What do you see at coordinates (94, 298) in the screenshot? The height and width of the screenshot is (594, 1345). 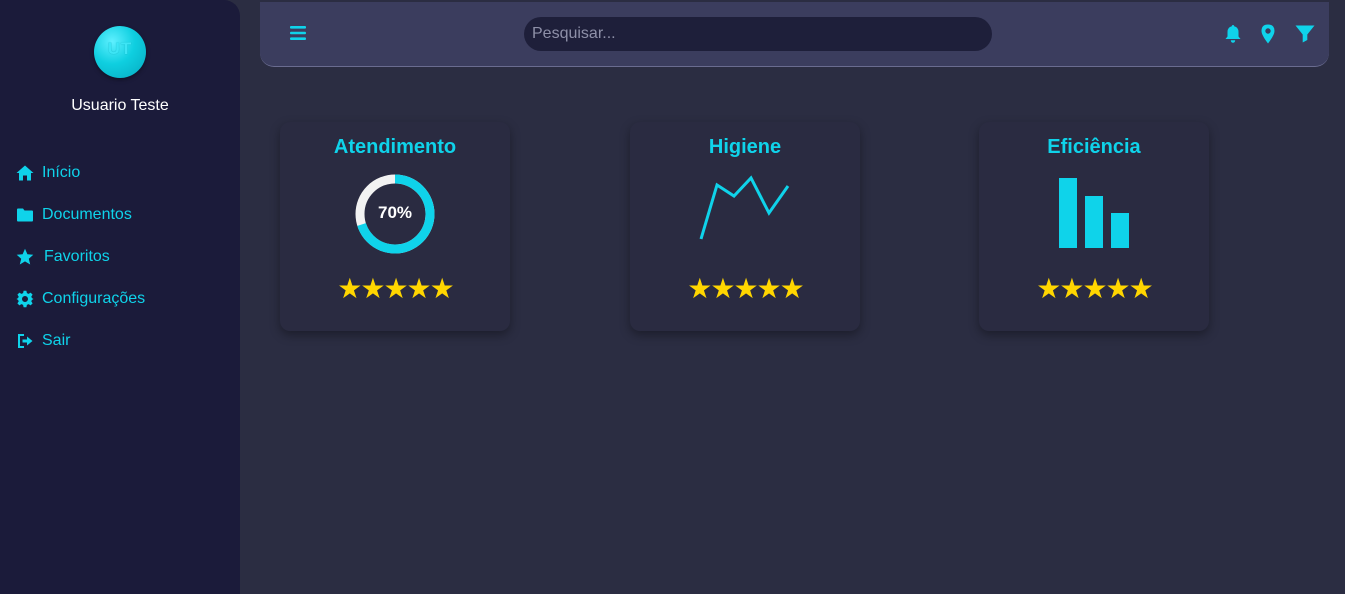 I see `sidebar-item-label: Configurações` at bounding box center [94, 298].